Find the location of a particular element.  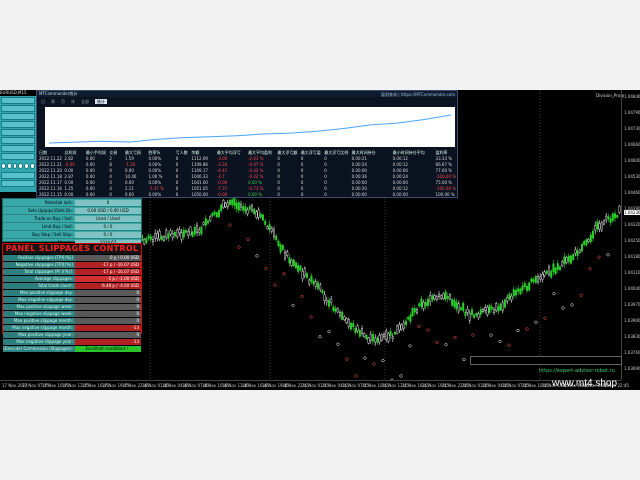

slippage-row: Average slippages: -1 p / -1.00 USD is located at coordinates (72, 278).